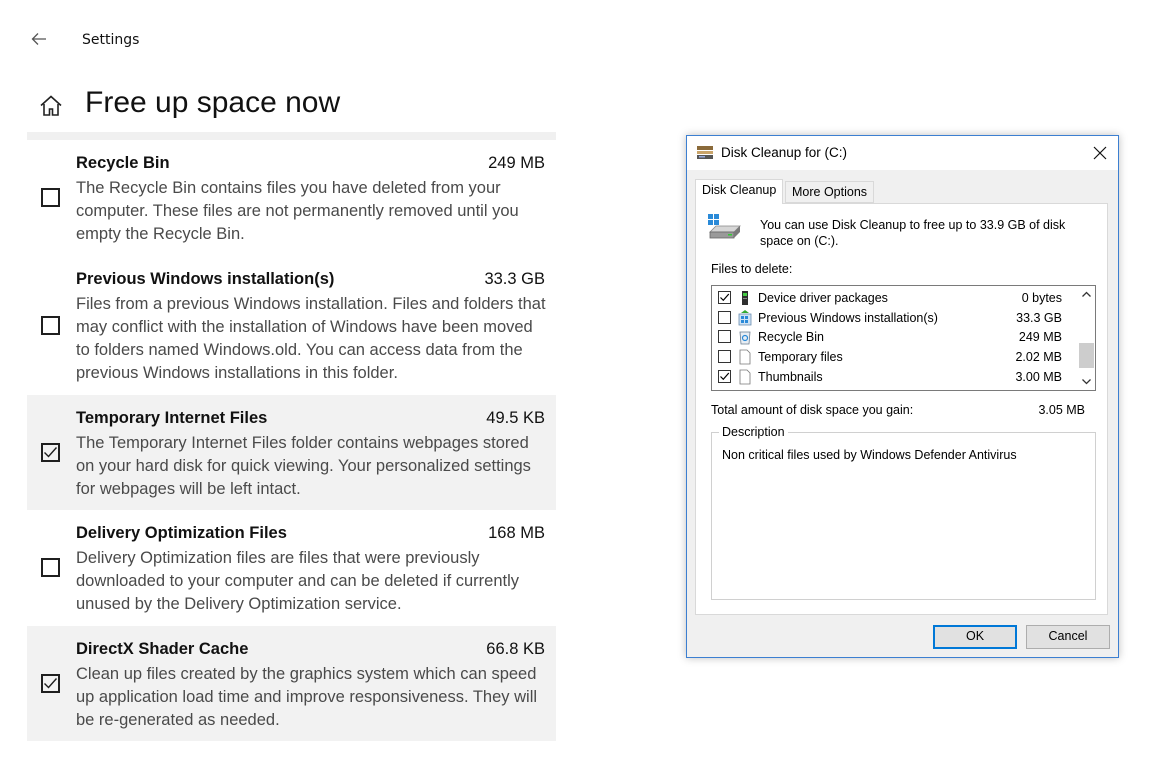  Describe the element at coordinates (291, 136) in the screenshot. I see `list-top-divider` at that location.